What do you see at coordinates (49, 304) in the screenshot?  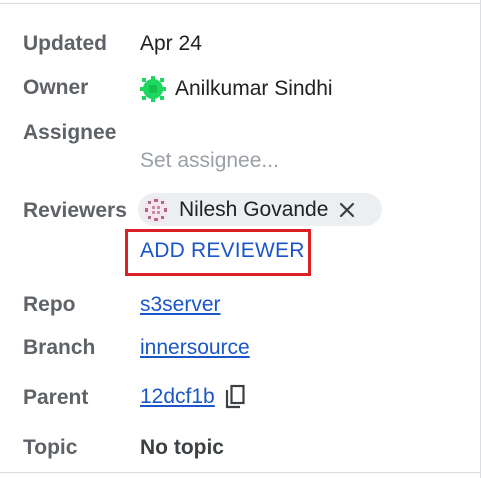 I see `repo-label: Repo` at bounding box center [49, 304].